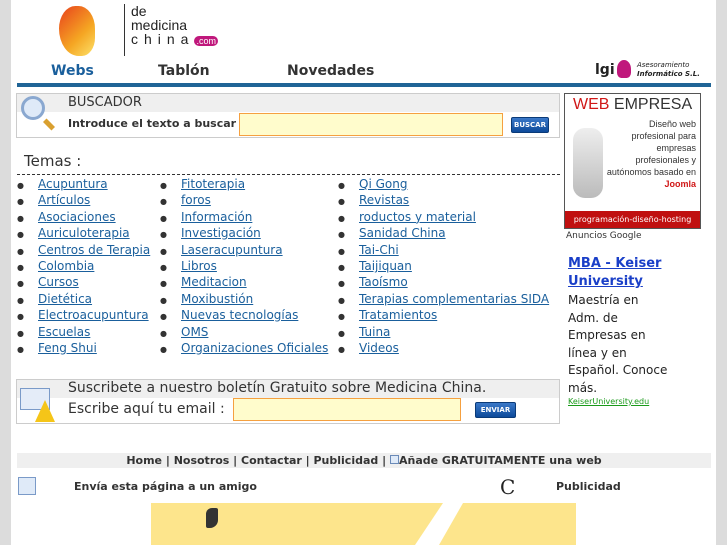 This screenshot has width=727, height=545. Describe the element at coordinates (663, 65) in the screenshot. I see `partner-tagline: Asesoramiento` at that location.